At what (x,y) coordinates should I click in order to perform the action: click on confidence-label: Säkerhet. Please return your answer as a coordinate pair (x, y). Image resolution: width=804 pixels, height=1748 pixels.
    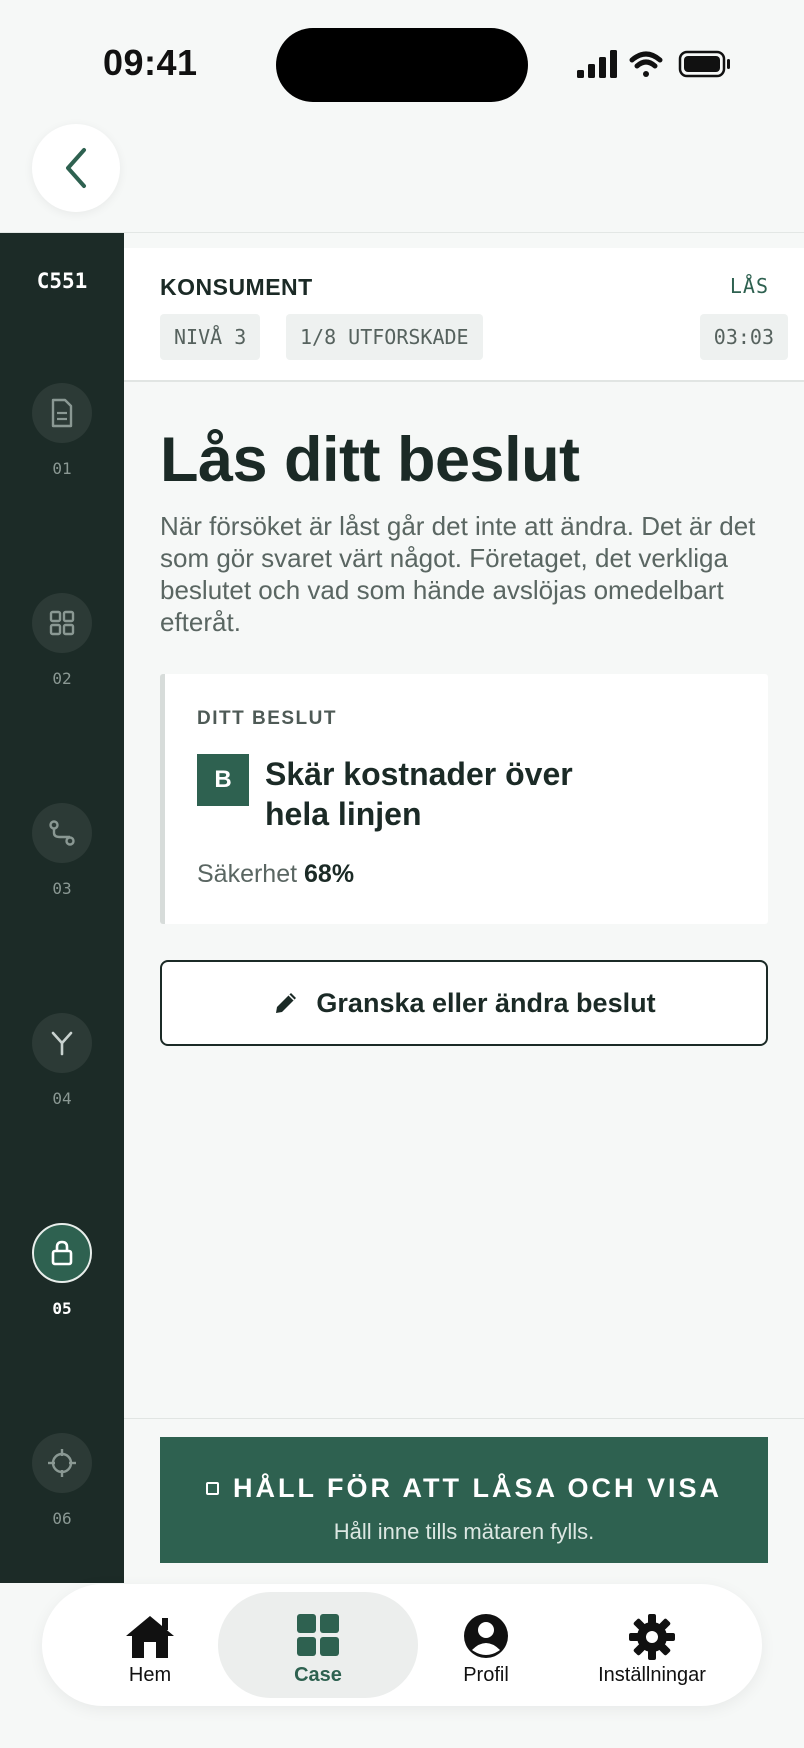
    Looking at the image, I should click on (247, 874).